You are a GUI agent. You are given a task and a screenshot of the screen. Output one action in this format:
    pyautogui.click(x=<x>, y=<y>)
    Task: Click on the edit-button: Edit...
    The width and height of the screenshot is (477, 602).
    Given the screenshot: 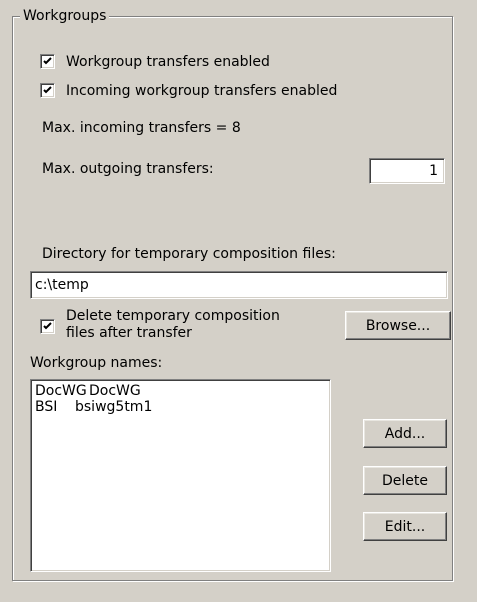 What is the action you would take?
    pyautogui.click(x=405, y=526)
    